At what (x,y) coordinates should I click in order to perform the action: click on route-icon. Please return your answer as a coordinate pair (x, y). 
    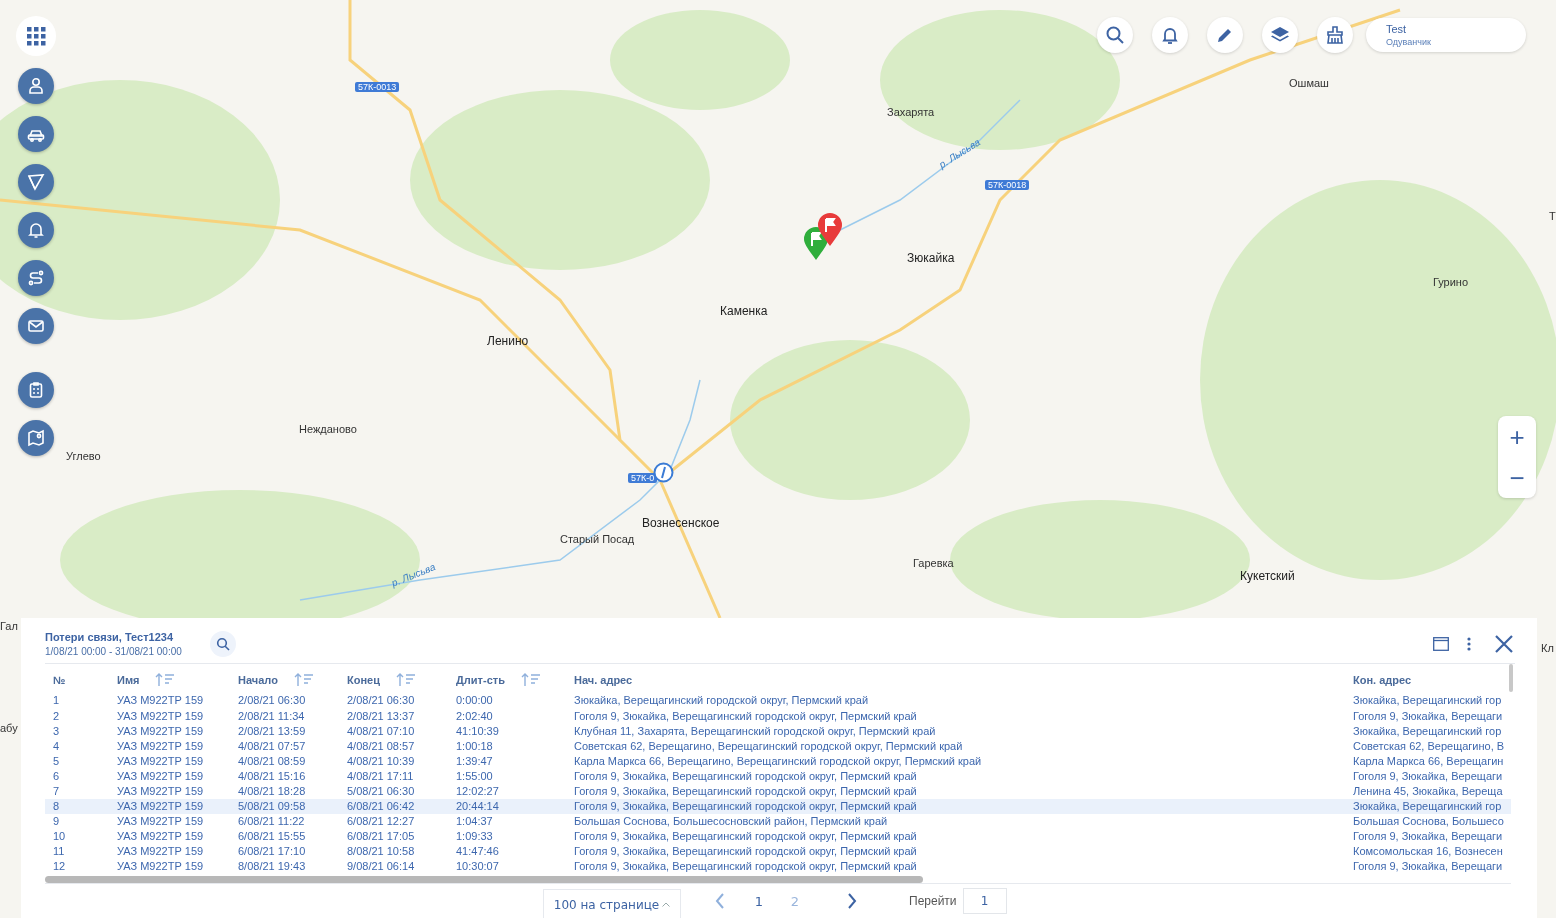
    Looking at the image, I should click on (36, 278).